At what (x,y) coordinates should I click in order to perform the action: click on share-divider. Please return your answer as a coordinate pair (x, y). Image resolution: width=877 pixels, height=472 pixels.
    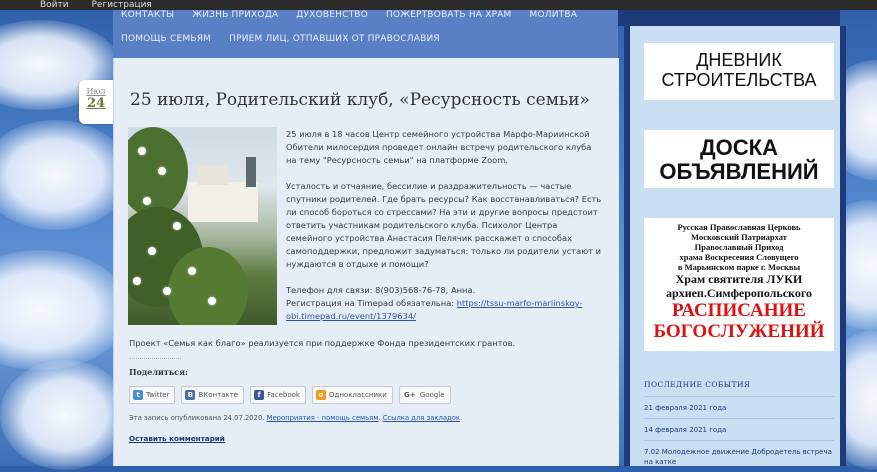
    Looking at the image, I should click on (155, 358).